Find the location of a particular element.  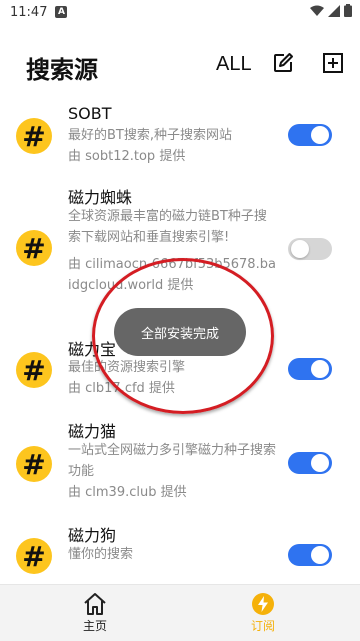

source-desc-text: 一站式全网磁力多引擎磁力种子搜索功能 is located at coordinates (172, 461).